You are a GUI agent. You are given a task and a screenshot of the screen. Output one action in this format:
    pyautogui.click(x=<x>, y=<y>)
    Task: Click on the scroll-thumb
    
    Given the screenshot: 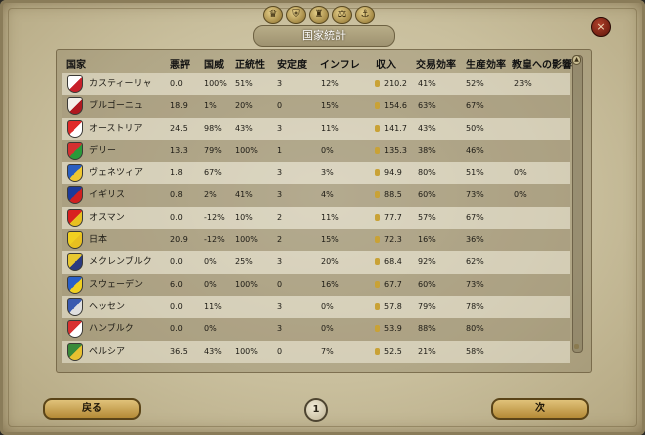 What is the action you would take?
    pyautogui.click(x=576, y=346)
    